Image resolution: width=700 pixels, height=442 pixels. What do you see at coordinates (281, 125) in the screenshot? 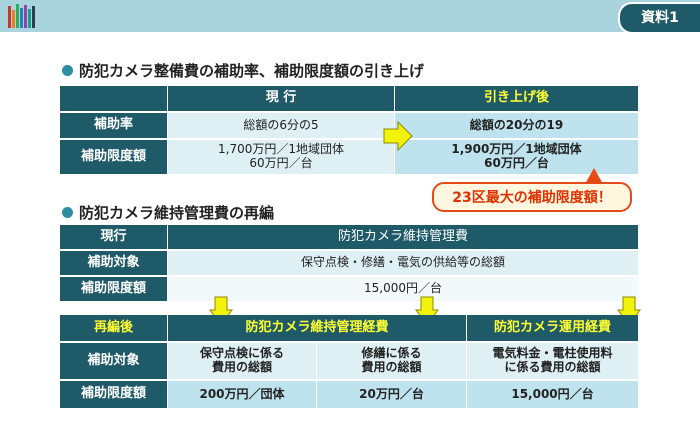
I see `table1-row-rate-current: 総額の6分の5` at bounding box center [281, 125].